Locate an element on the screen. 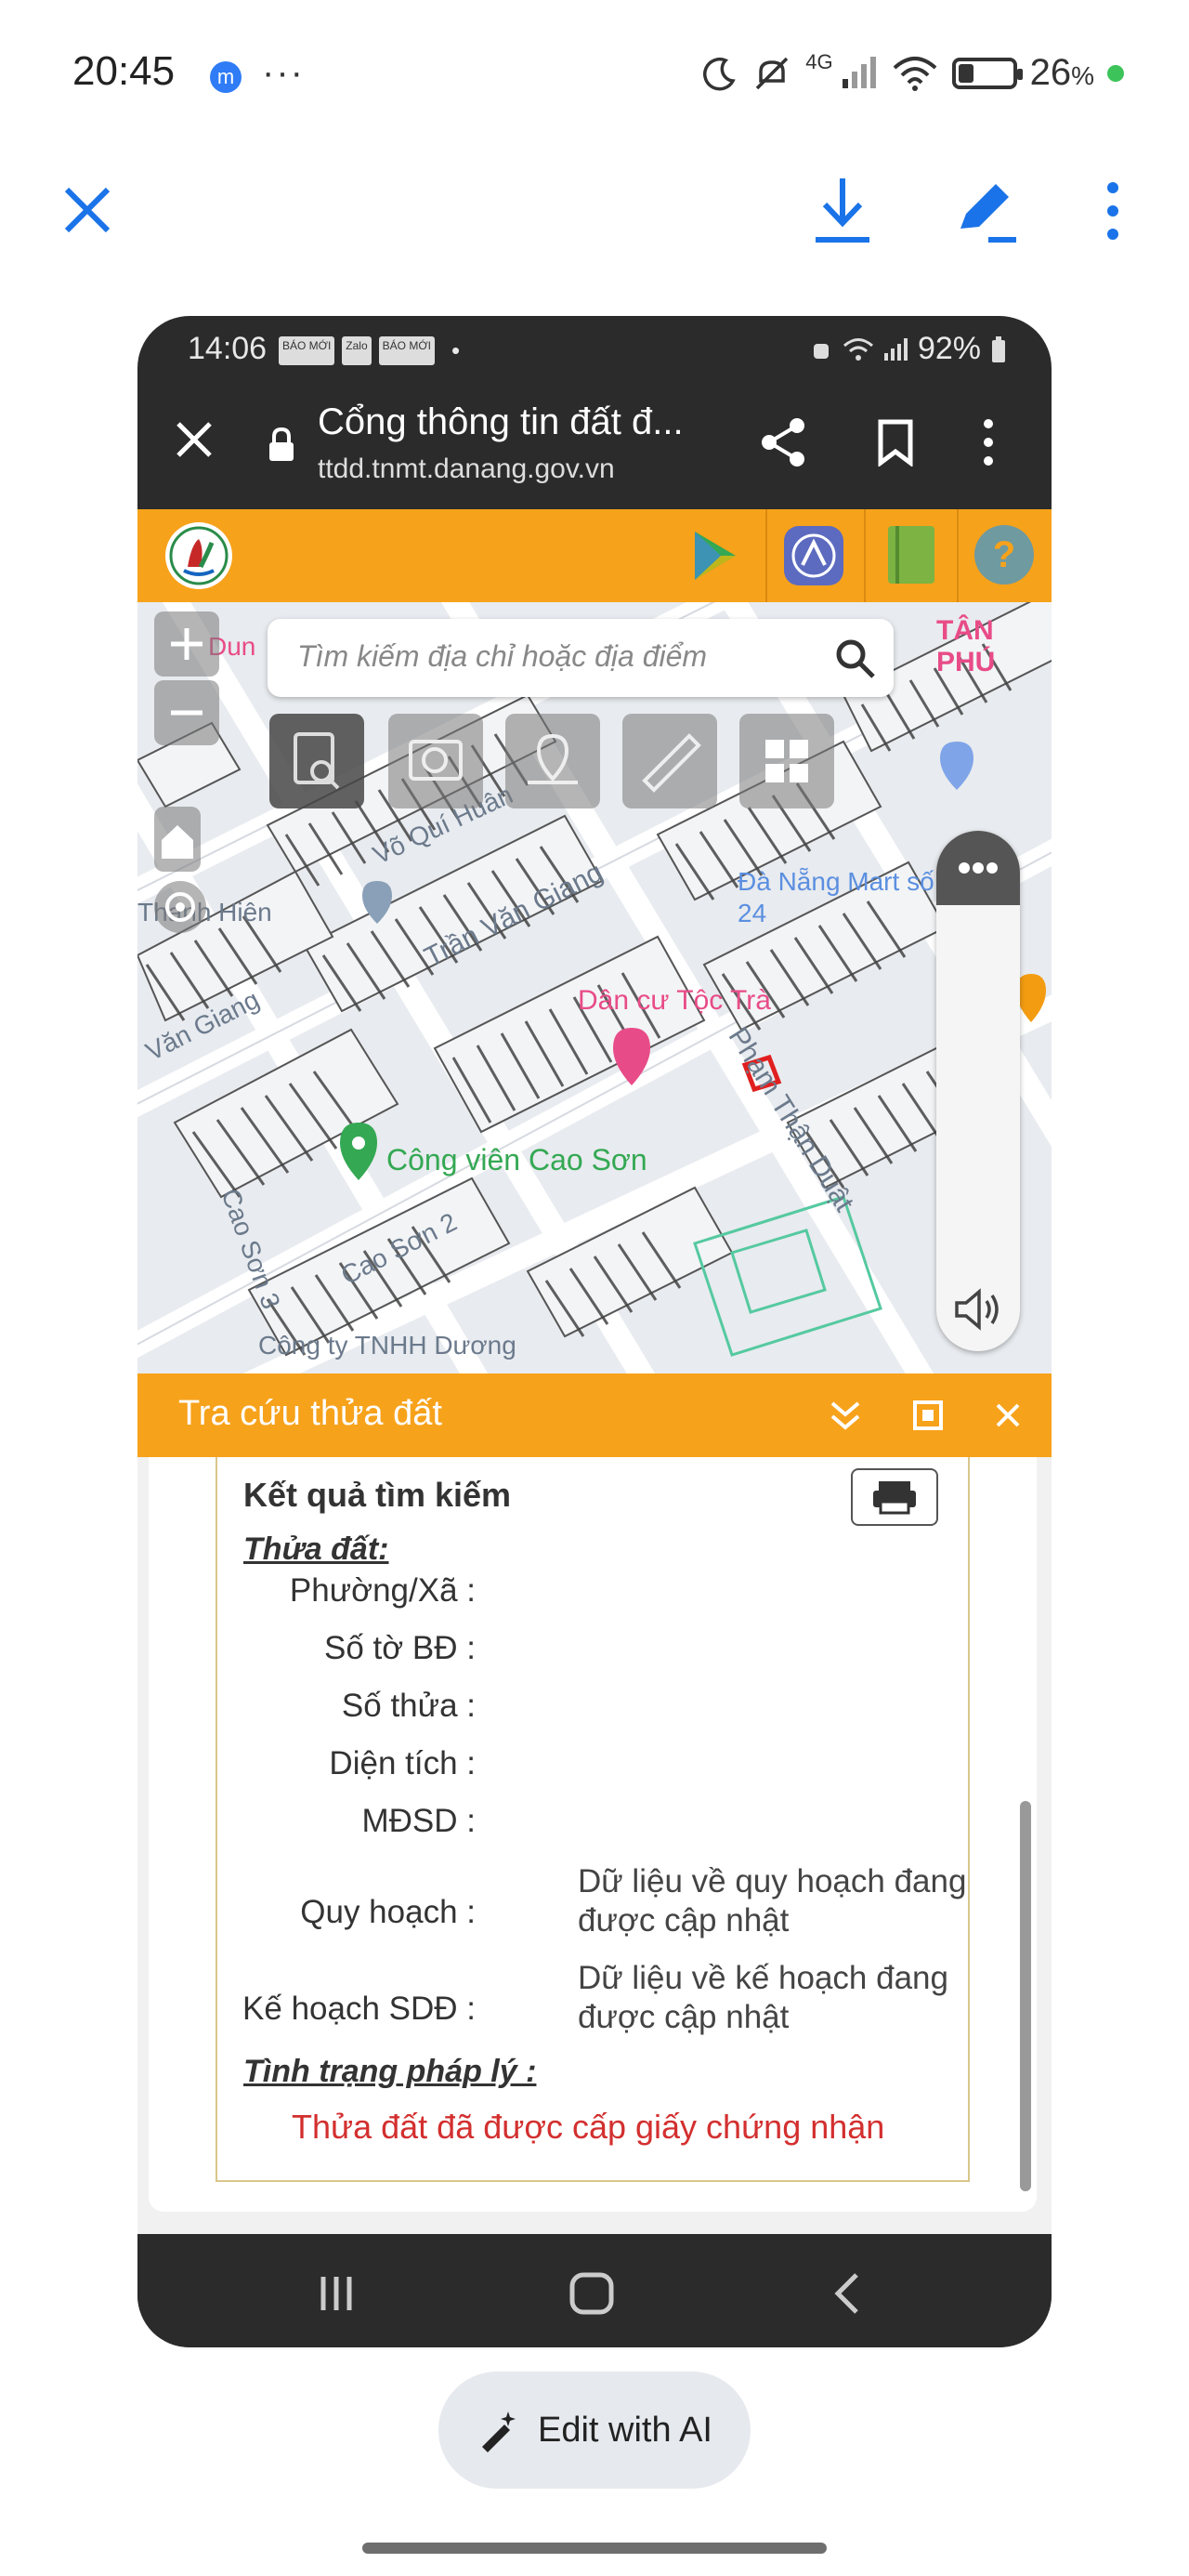 This screenshot has height=2576, width=1189. lookup-panel-header: Tra cứu thửa đất is located at coordinates (594, 1415).